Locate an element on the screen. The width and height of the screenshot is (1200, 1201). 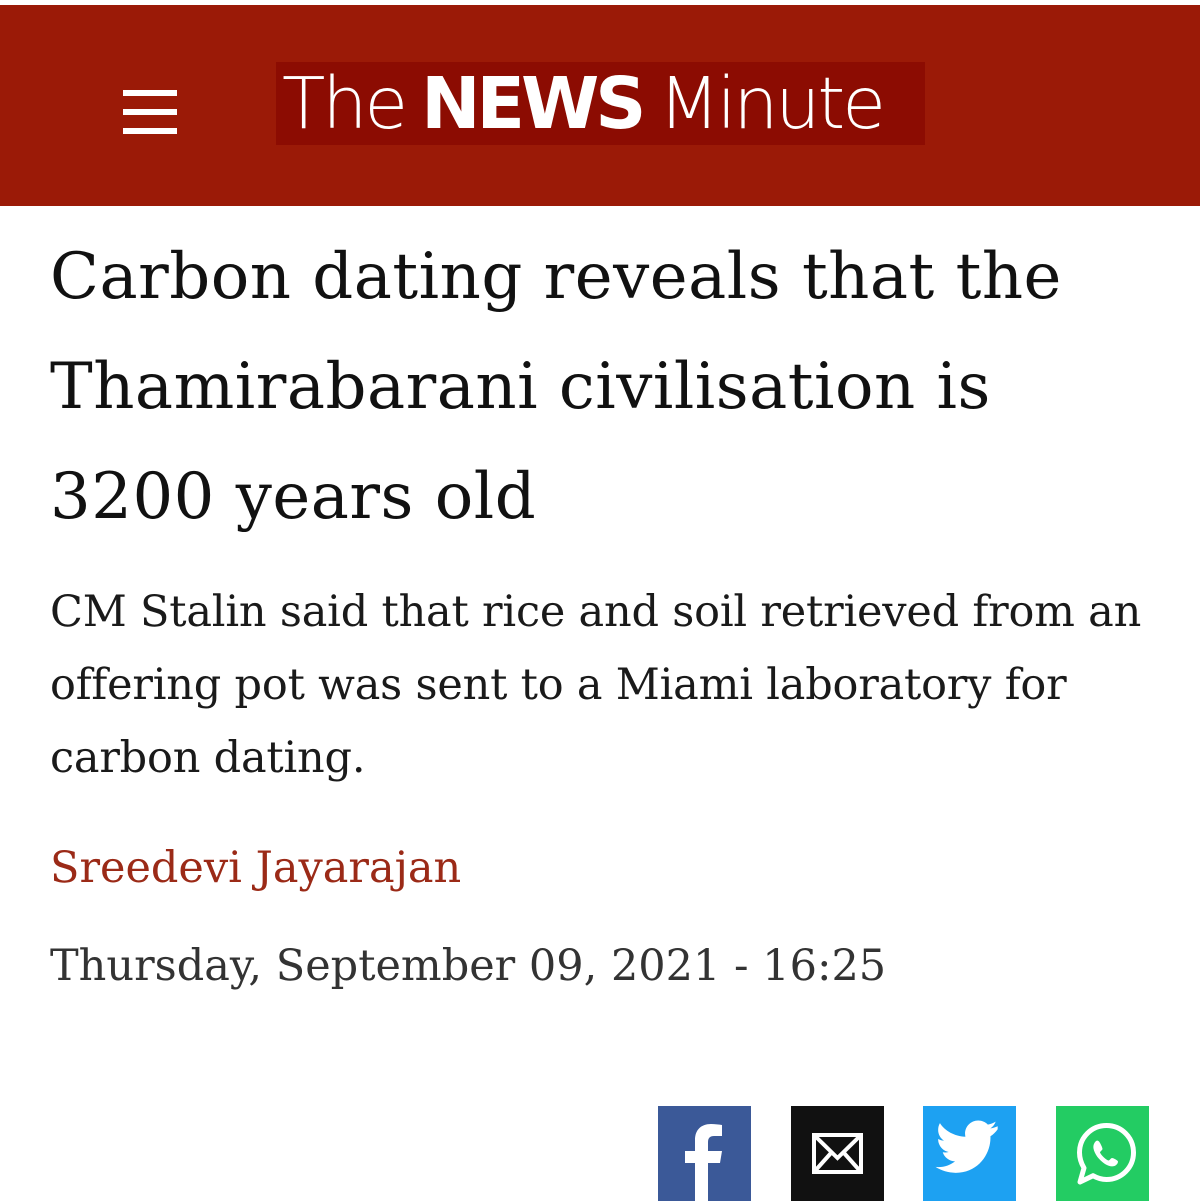
twitter-icon is located at coordinates (966, 1146).